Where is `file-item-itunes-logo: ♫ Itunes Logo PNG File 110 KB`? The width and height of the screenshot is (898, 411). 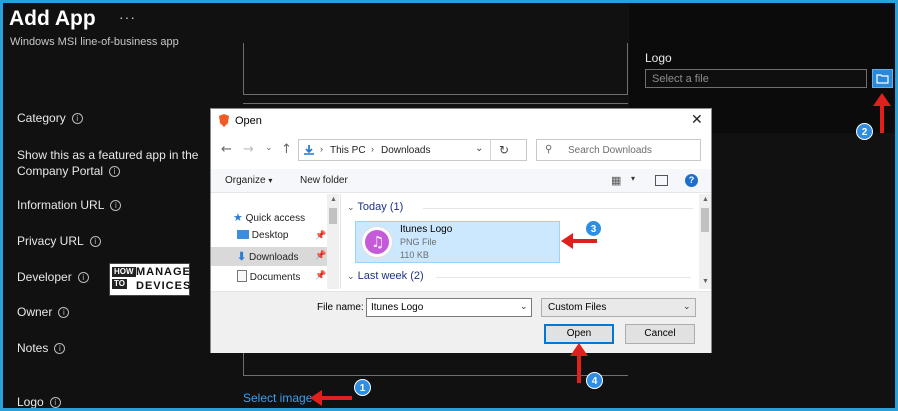
file-item-itunes-logo: ♫ Itunes Logo PNG File 110 KB is located at coordinates (457, 242).